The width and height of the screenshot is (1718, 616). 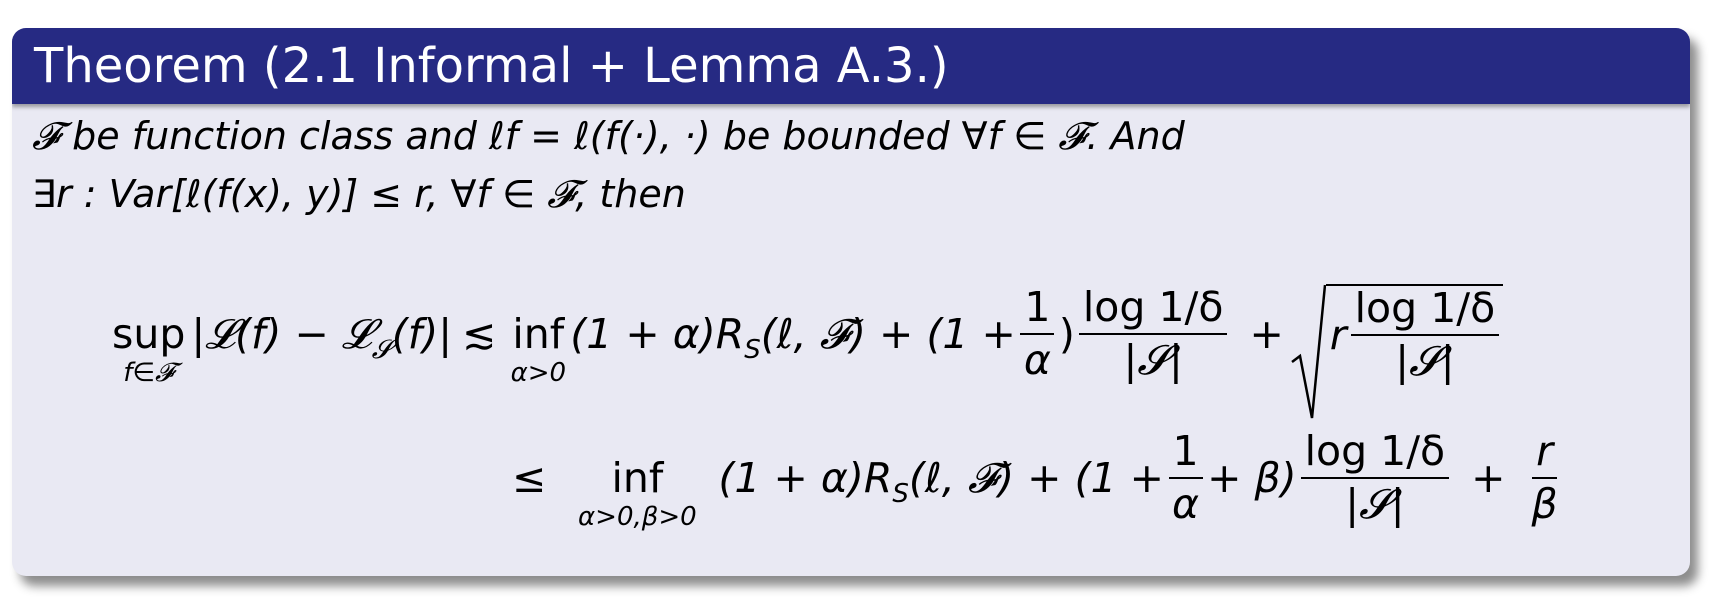 What do you see at coordinates (637, 492) in the screenshot?
I see `inf-operator-2: inf α>0,β>0` at bounding box center [637, 492].